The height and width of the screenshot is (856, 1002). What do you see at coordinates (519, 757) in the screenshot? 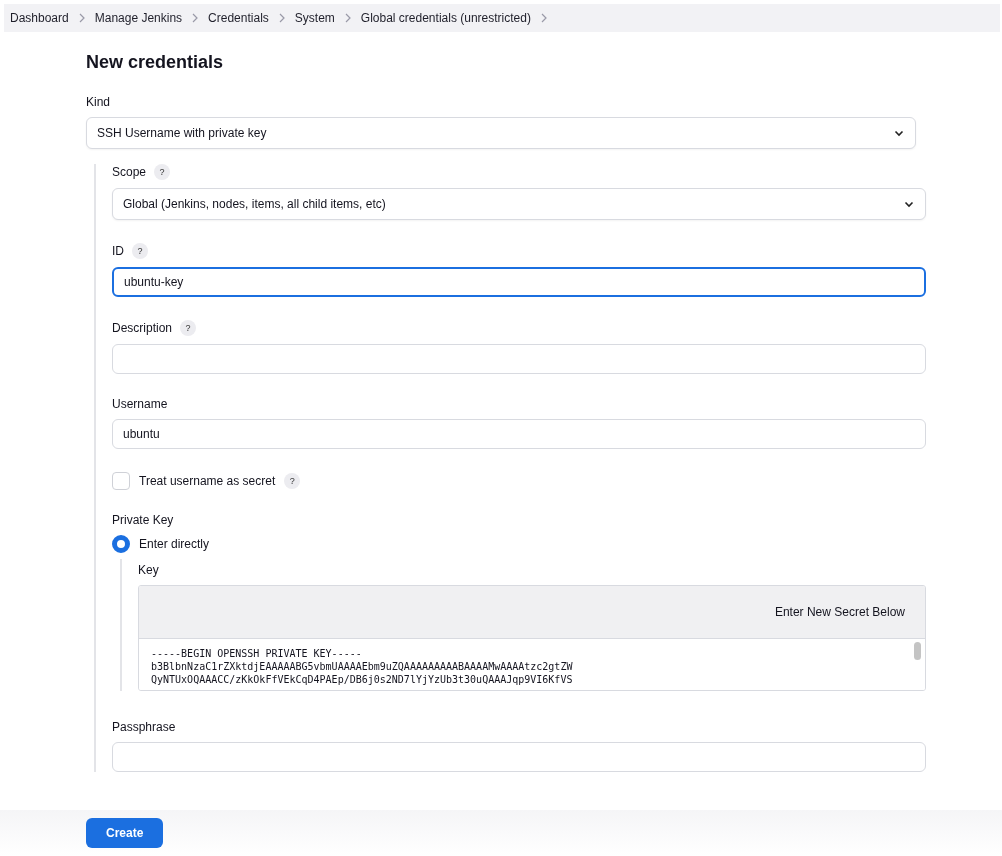
I see `passphrase-input` at bounding box center [519, 757].